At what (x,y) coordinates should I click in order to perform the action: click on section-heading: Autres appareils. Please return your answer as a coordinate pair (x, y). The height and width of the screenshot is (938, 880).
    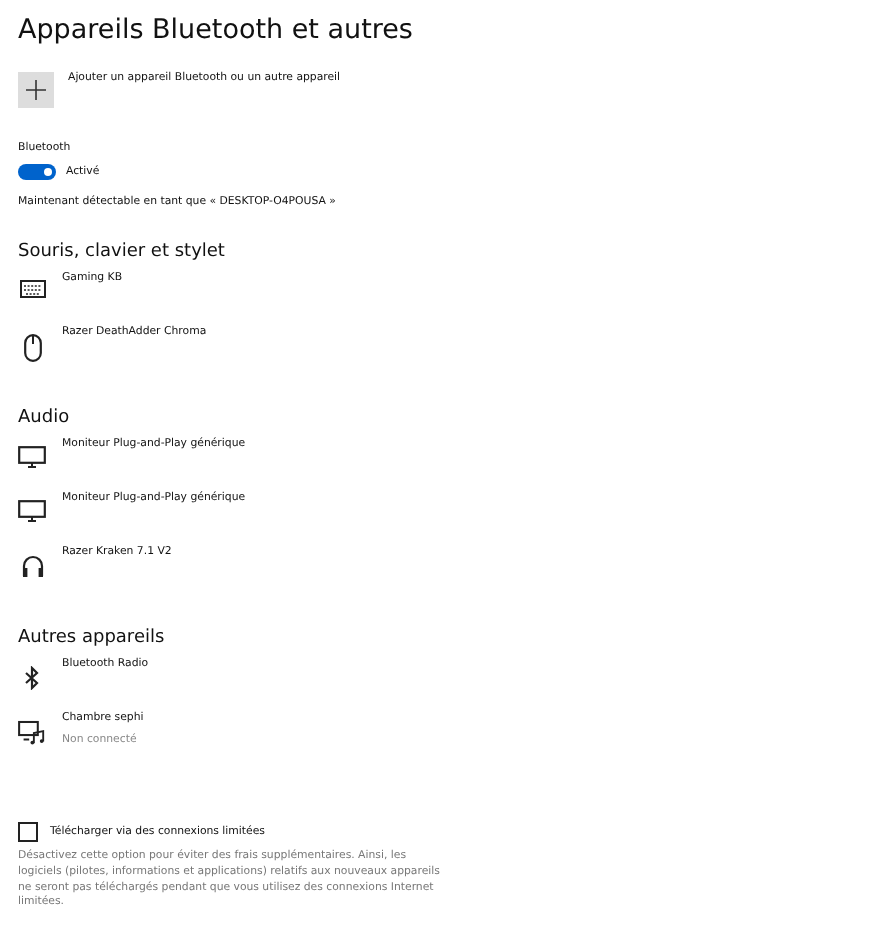
    Looking at the image, I should click on (92, 638).